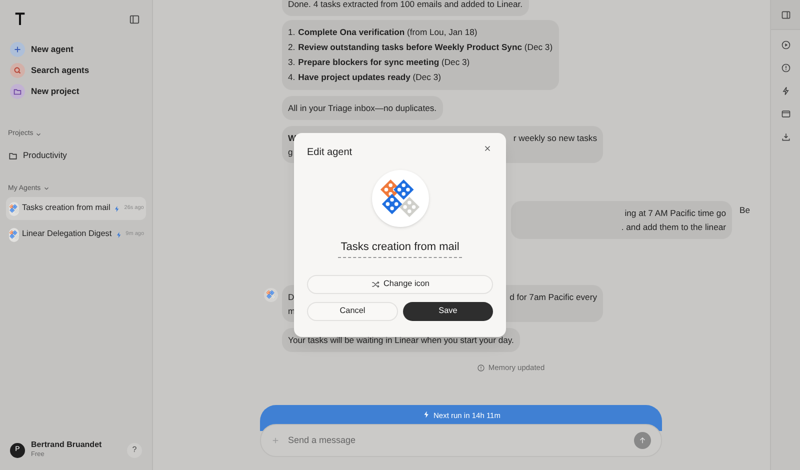 This screenshot has height=470, width=800. I want to click on close-button, so click(488, 148).